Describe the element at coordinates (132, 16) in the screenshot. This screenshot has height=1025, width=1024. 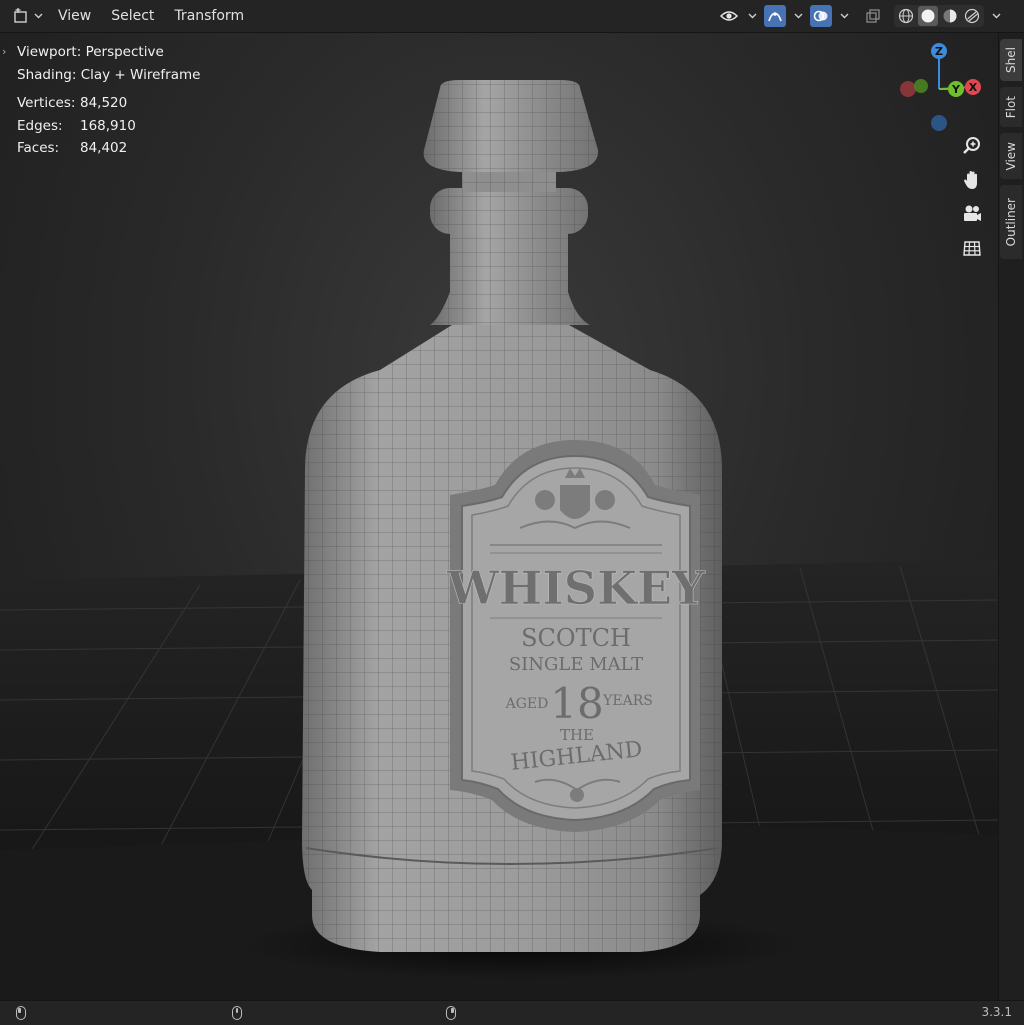
I see `menu-select: Select` at that location.